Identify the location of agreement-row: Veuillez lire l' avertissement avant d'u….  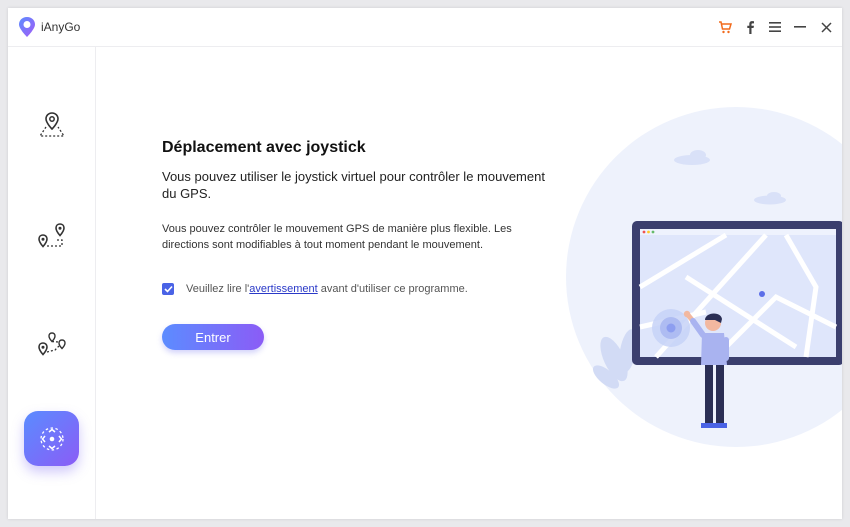
(315, 289).